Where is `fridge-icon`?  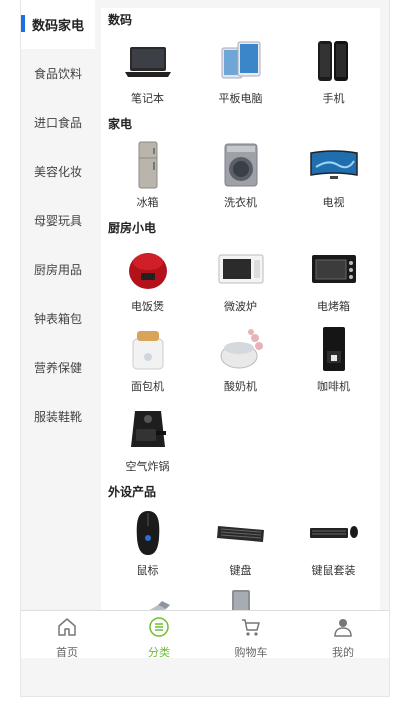
fridge-icon is located at coordinates (148, 165).